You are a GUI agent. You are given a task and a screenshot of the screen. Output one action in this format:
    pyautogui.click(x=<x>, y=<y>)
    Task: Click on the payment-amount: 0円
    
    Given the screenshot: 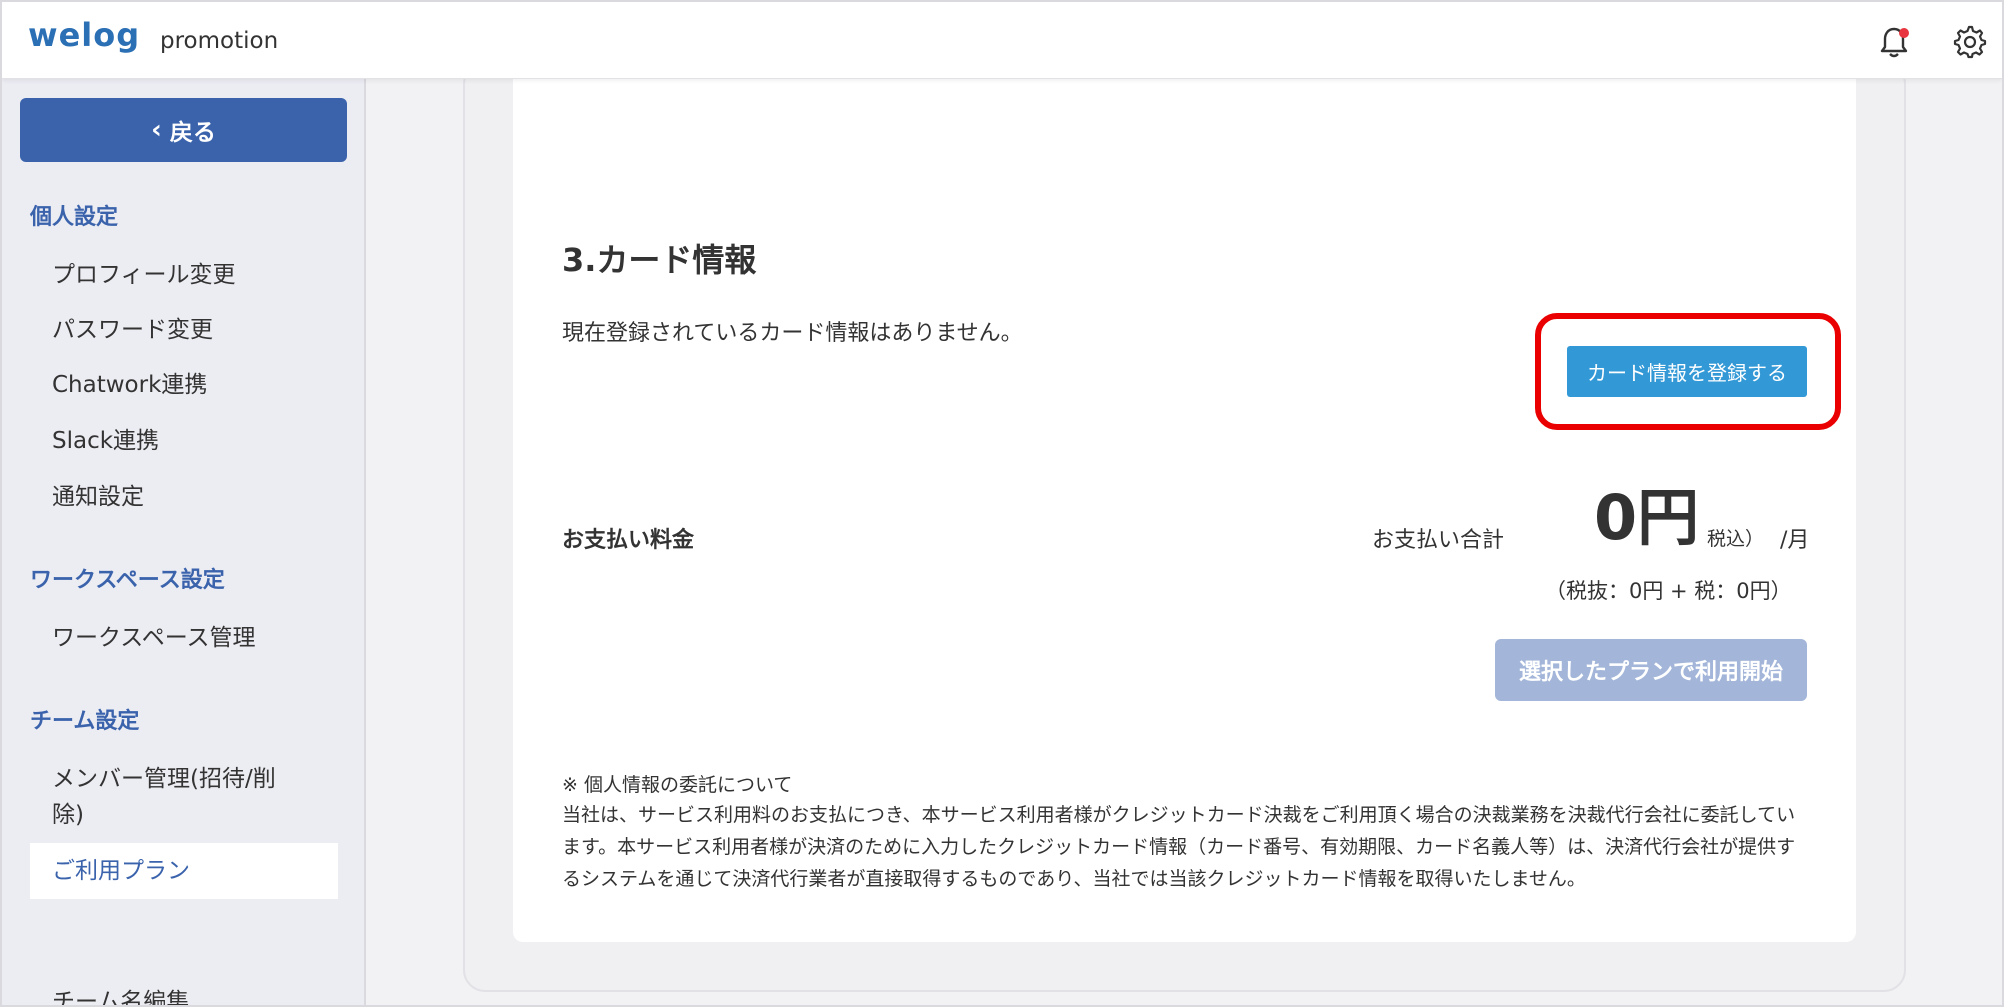 What is the action you would take?
    pyautogui.click(x=1647, y=517)
    